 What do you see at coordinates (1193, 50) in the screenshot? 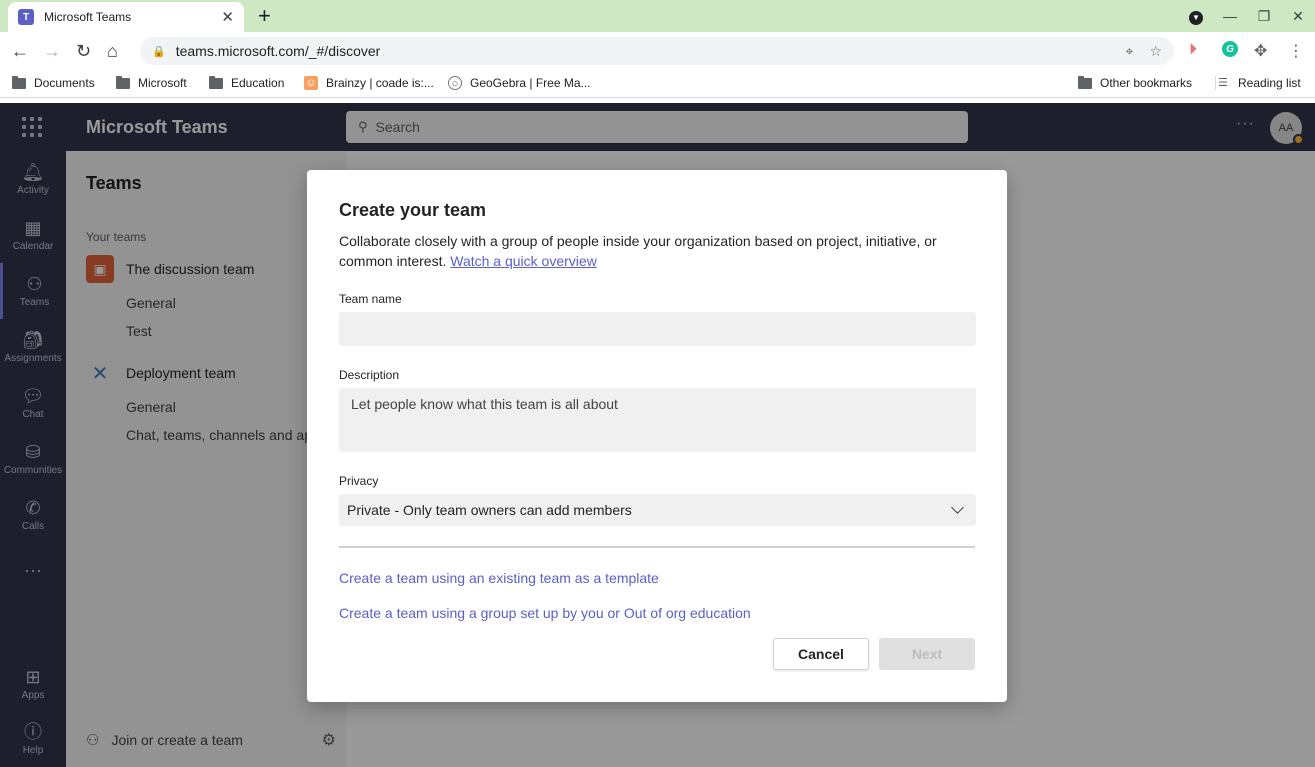
I see `extension-icon: ⏵` at bounding box center [1193, 50].